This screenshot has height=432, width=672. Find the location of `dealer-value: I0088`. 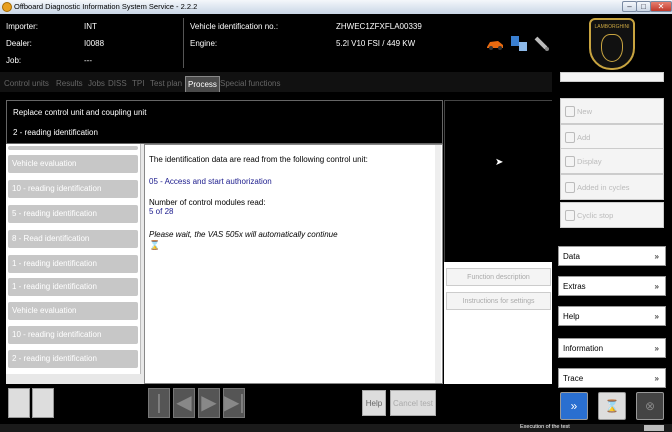

dealer-value: I0088 is located at coordinates (94, 43).